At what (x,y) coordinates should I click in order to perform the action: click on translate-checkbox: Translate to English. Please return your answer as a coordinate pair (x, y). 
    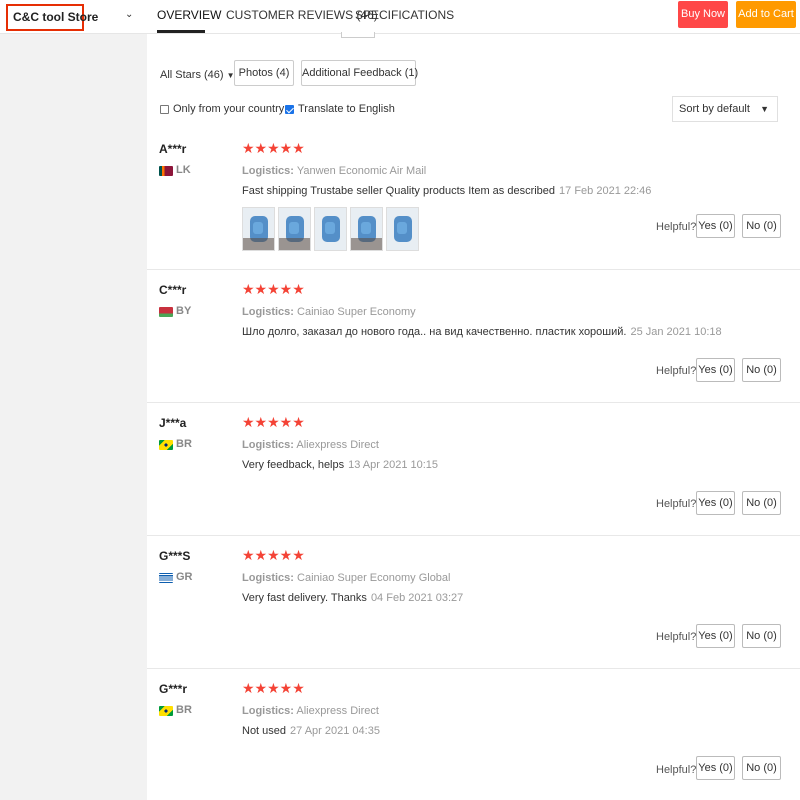
    Looking at the image, I should click on (340, 109).